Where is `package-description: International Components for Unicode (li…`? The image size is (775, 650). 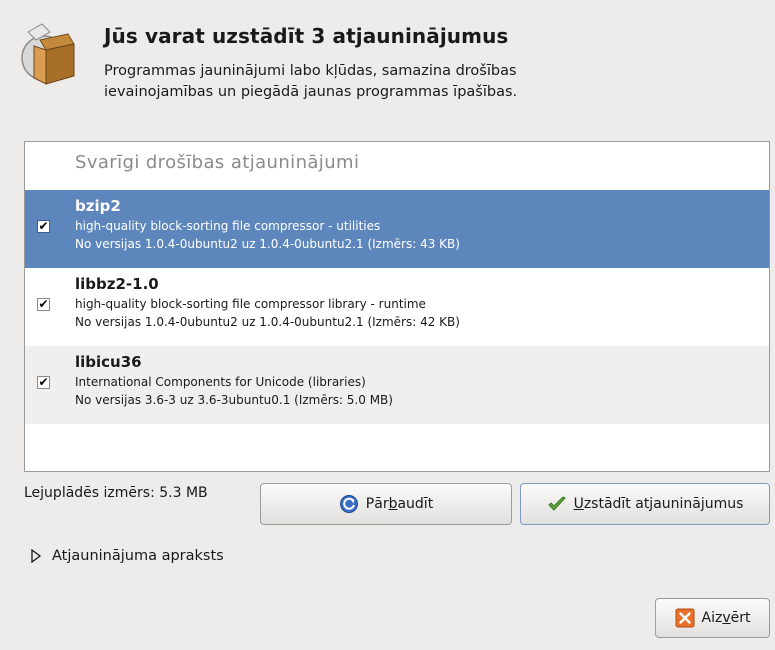
package-description: International Components for Unicode (li… is located at coordinates (220, 382).